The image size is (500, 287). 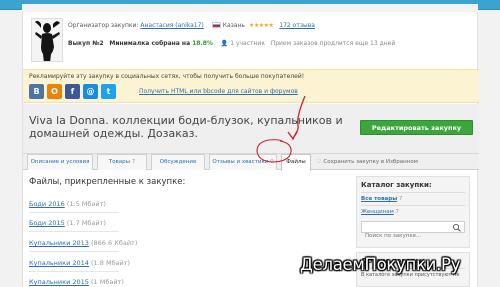 I want to click on top-bar, so click(x=250, y=5).